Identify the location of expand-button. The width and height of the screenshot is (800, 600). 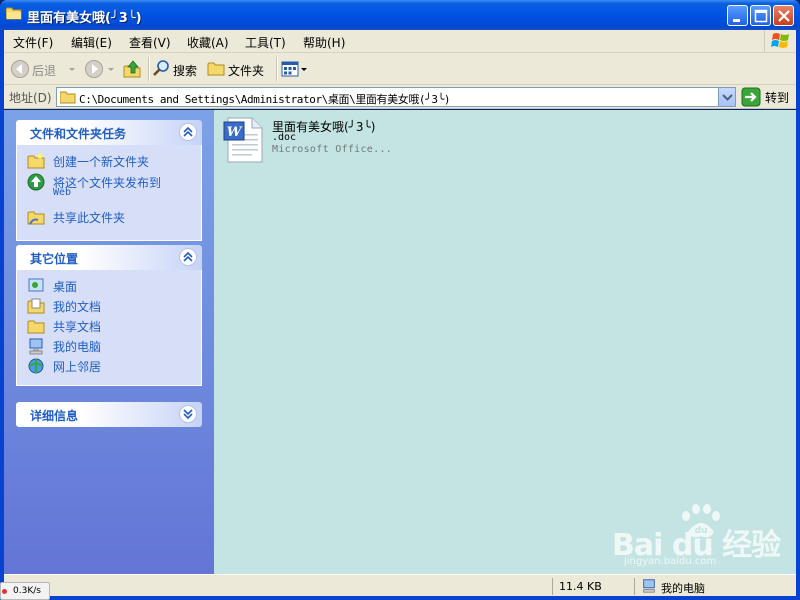
(188, 414).